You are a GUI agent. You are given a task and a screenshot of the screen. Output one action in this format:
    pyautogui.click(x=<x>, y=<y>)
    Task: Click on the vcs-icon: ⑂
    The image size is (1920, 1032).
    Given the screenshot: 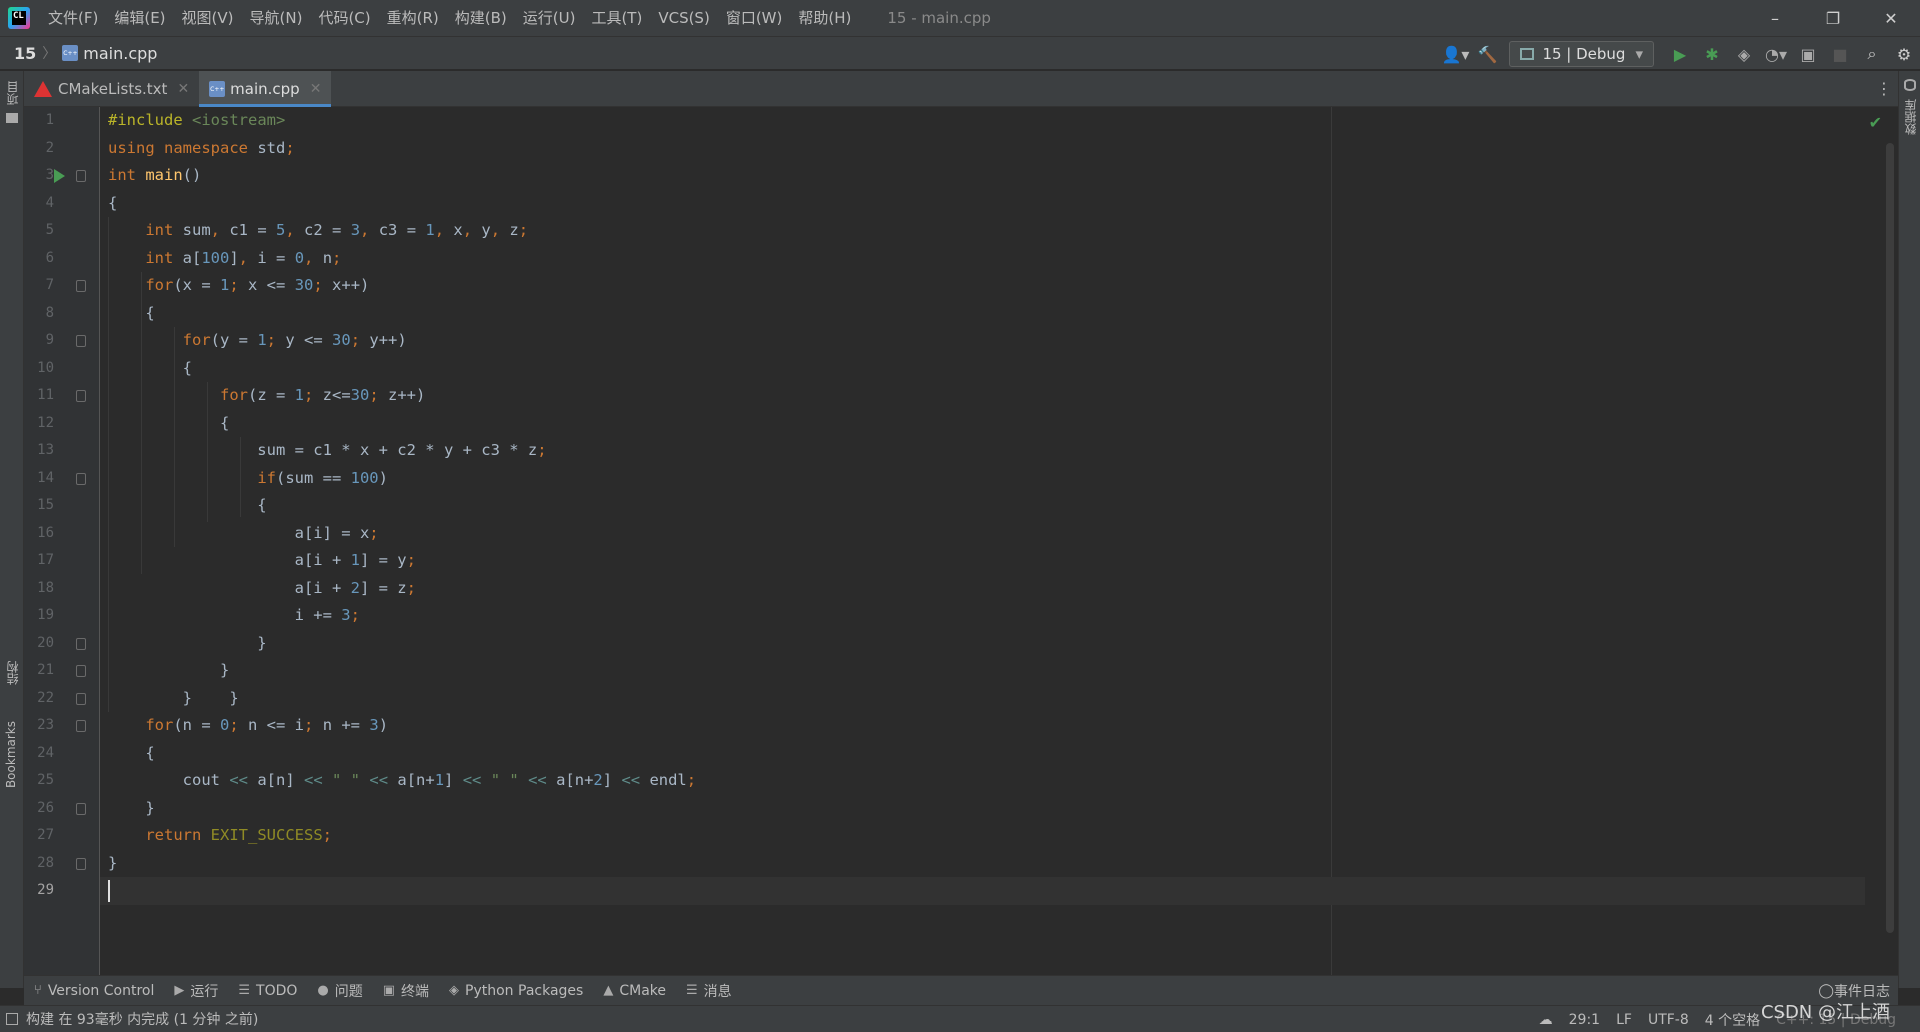 What is the action you would take?
    pyautogui.click(x=38, y=990)
    